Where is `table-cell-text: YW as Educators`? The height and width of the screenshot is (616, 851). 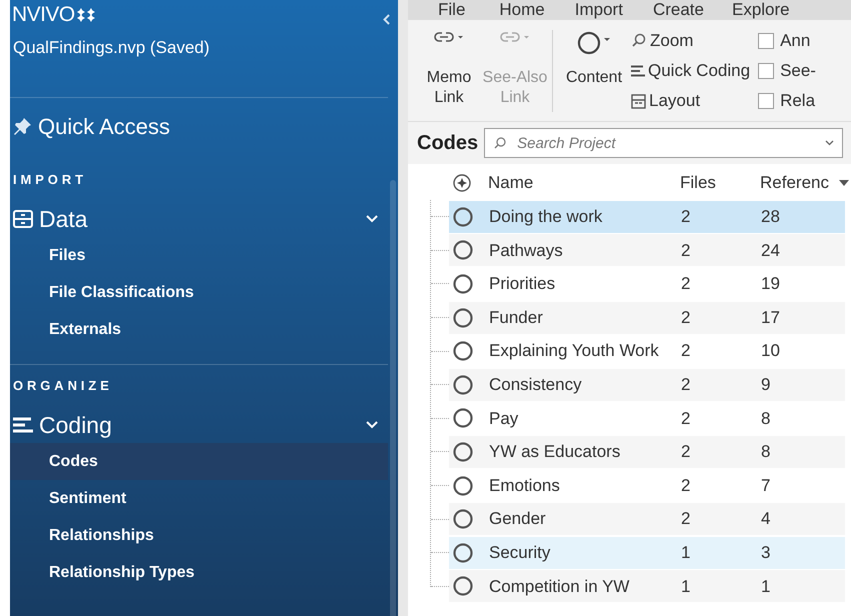
table-cell-text: YW as Educators is located at coordinates (555, 452).